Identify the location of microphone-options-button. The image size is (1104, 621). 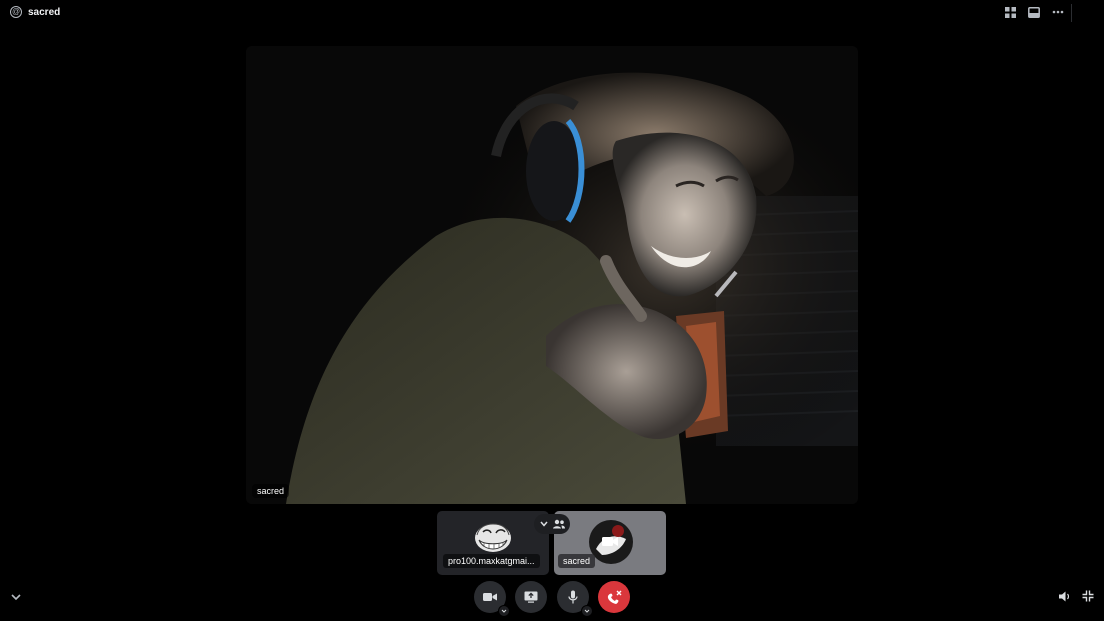
(587, 611).